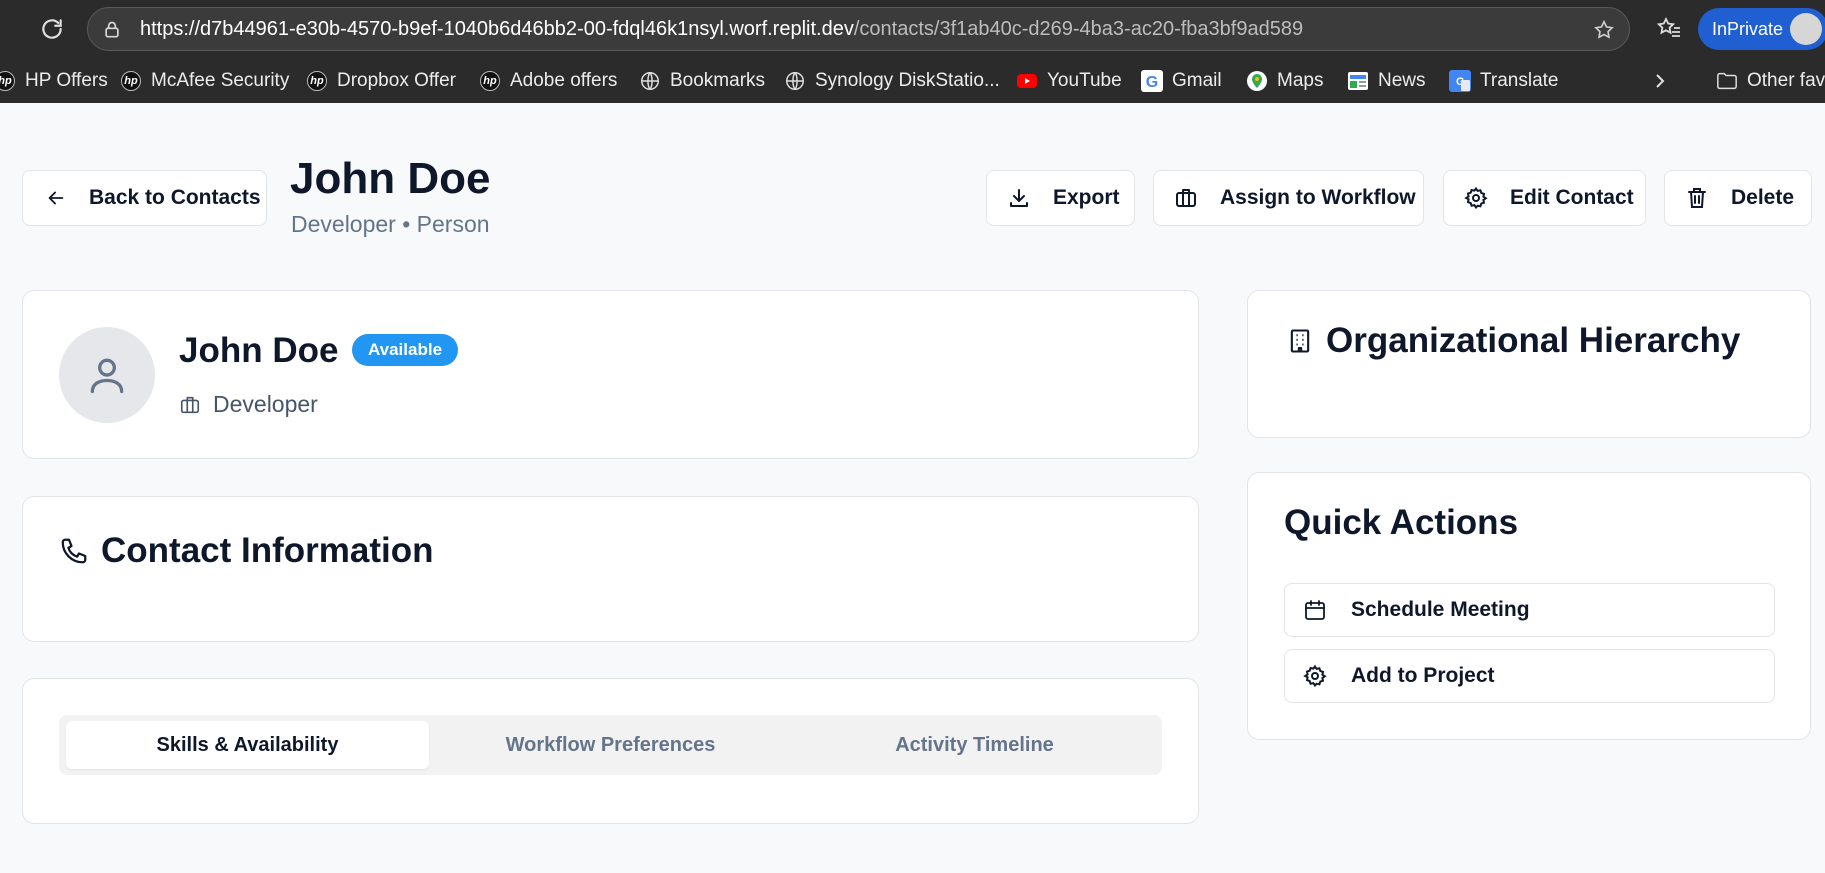  Describe the element at coordinates (247, 745) in the screenshot. I see `tab-skills-availability: Skills & Availability` at that location.